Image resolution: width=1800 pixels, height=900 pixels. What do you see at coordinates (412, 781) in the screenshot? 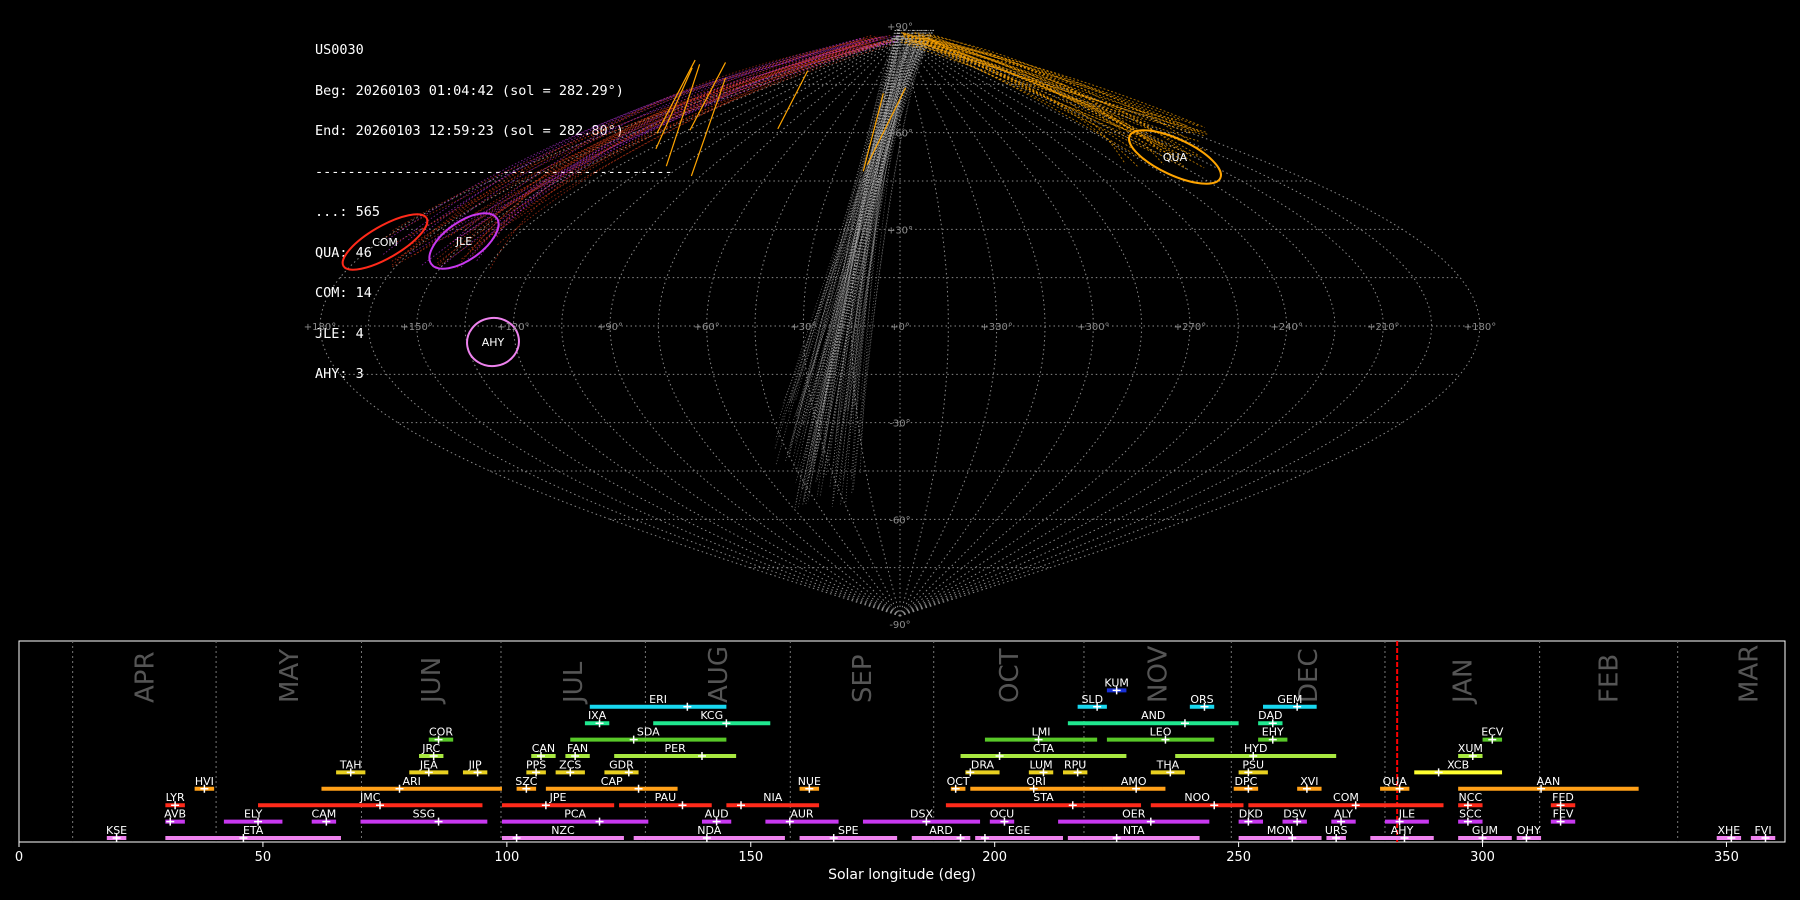
I see `shower-label-ari: ARI` at bounding box center [412, 781].